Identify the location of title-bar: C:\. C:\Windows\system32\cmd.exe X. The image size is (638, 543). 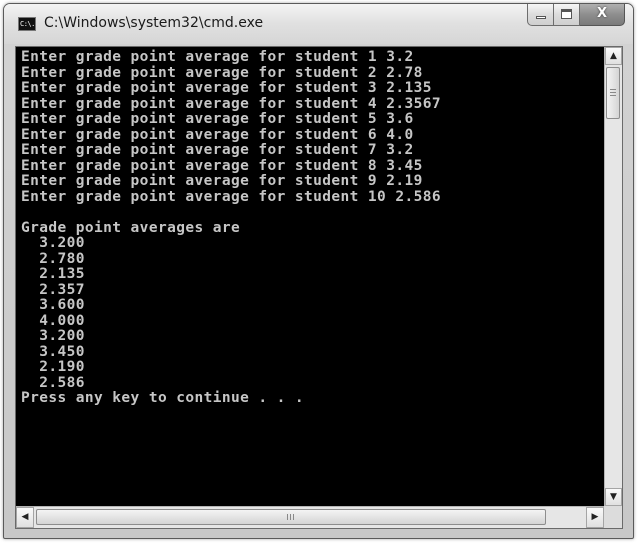
(318, 24).